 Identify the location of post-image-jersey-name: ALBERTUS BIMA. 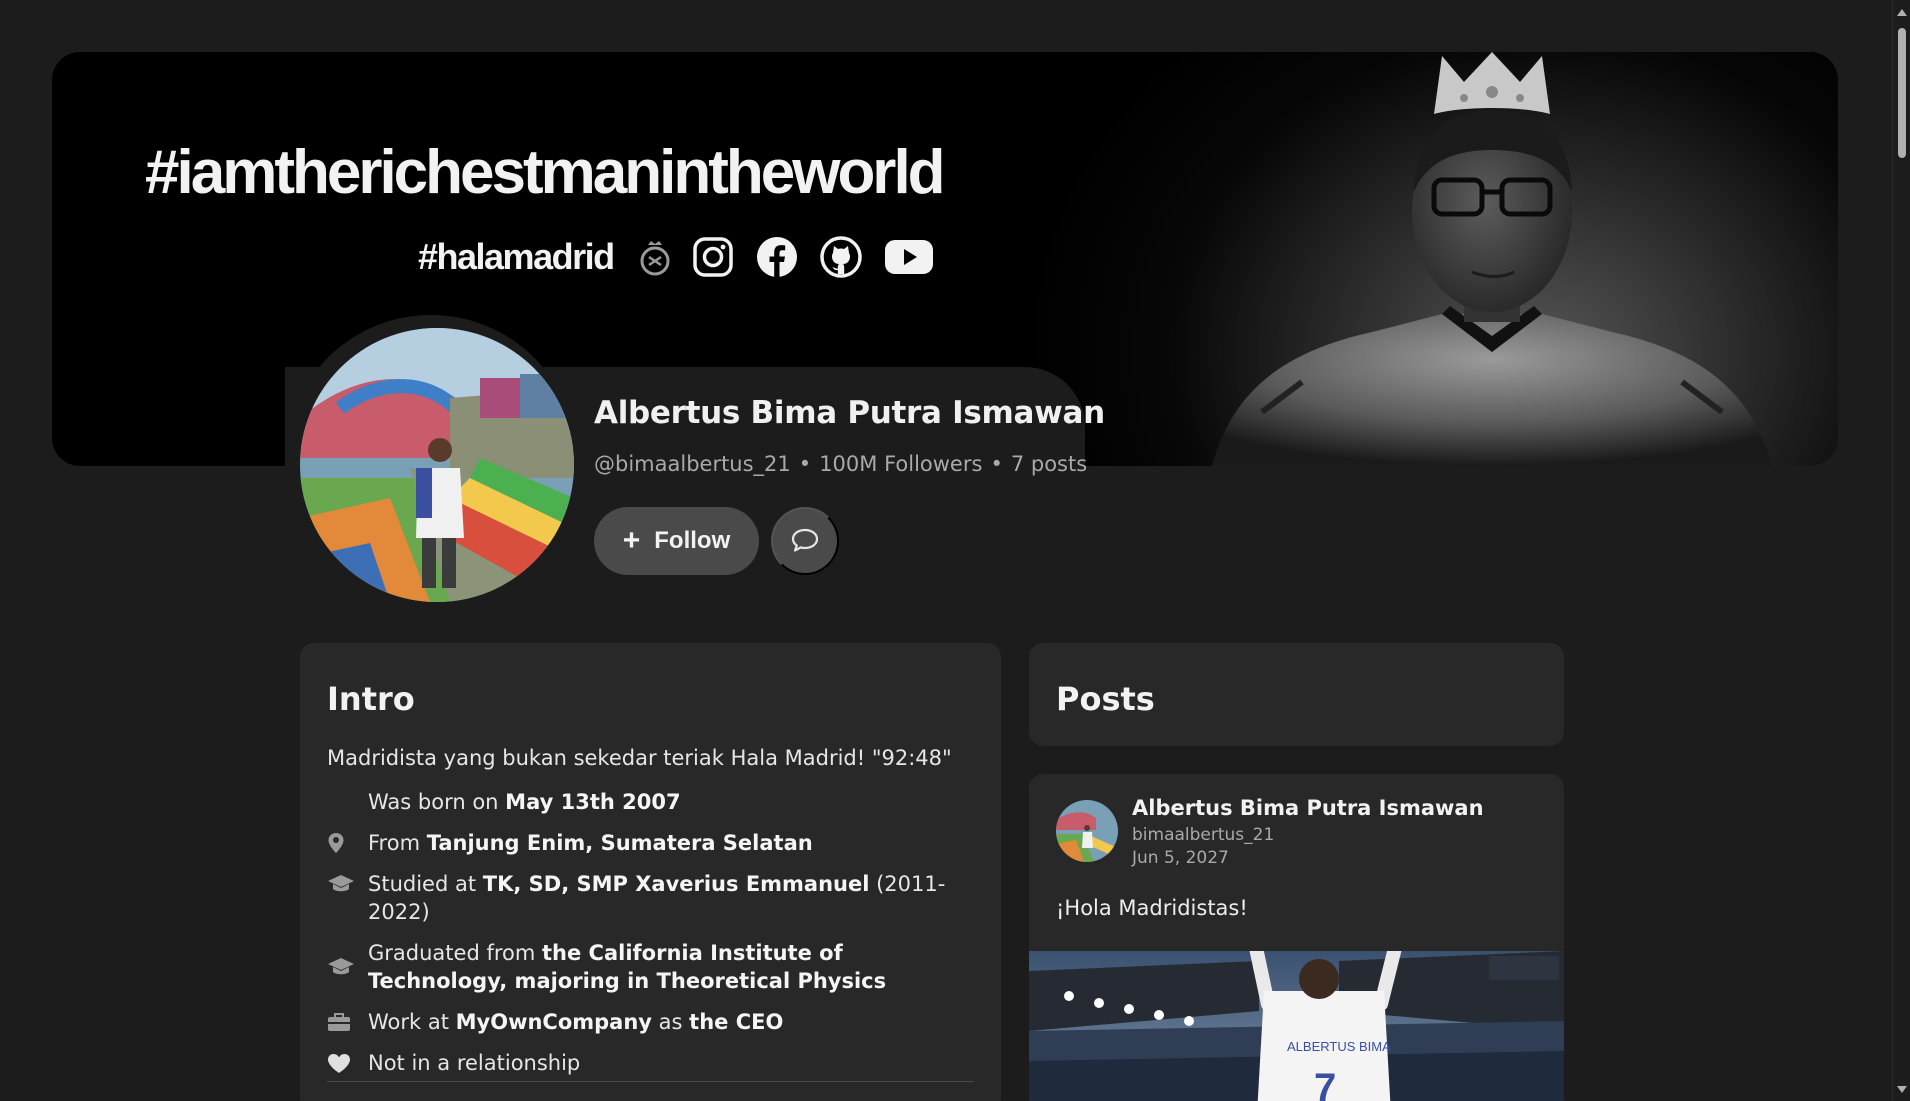
(1339, 1046).